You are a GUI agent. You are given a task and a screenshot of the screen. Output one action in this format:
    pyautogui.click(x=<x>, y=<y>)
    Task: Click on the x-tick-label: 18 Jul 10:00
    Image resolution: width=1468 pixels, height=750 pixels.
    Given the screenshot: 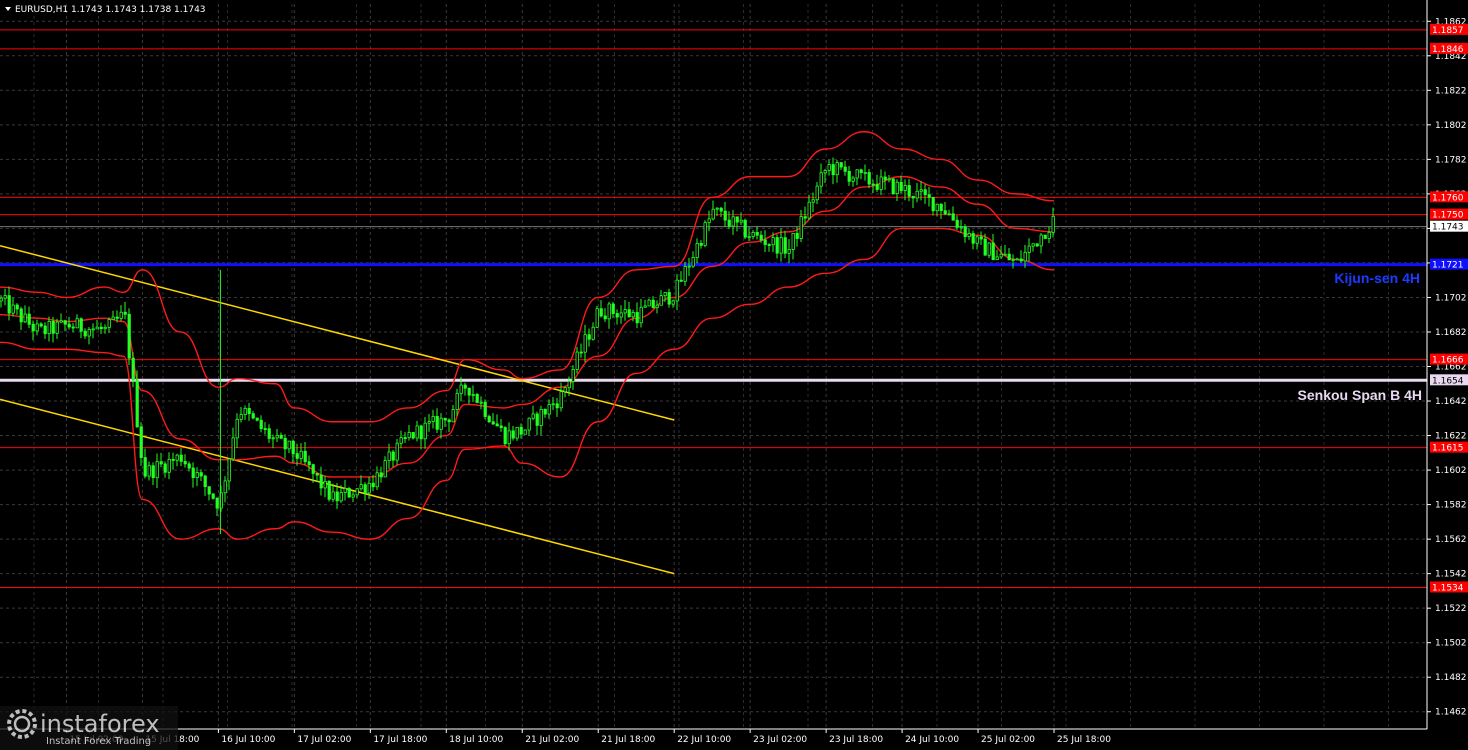 What is the action you would take?
    pyautogui.click(x=476, y=740)
    